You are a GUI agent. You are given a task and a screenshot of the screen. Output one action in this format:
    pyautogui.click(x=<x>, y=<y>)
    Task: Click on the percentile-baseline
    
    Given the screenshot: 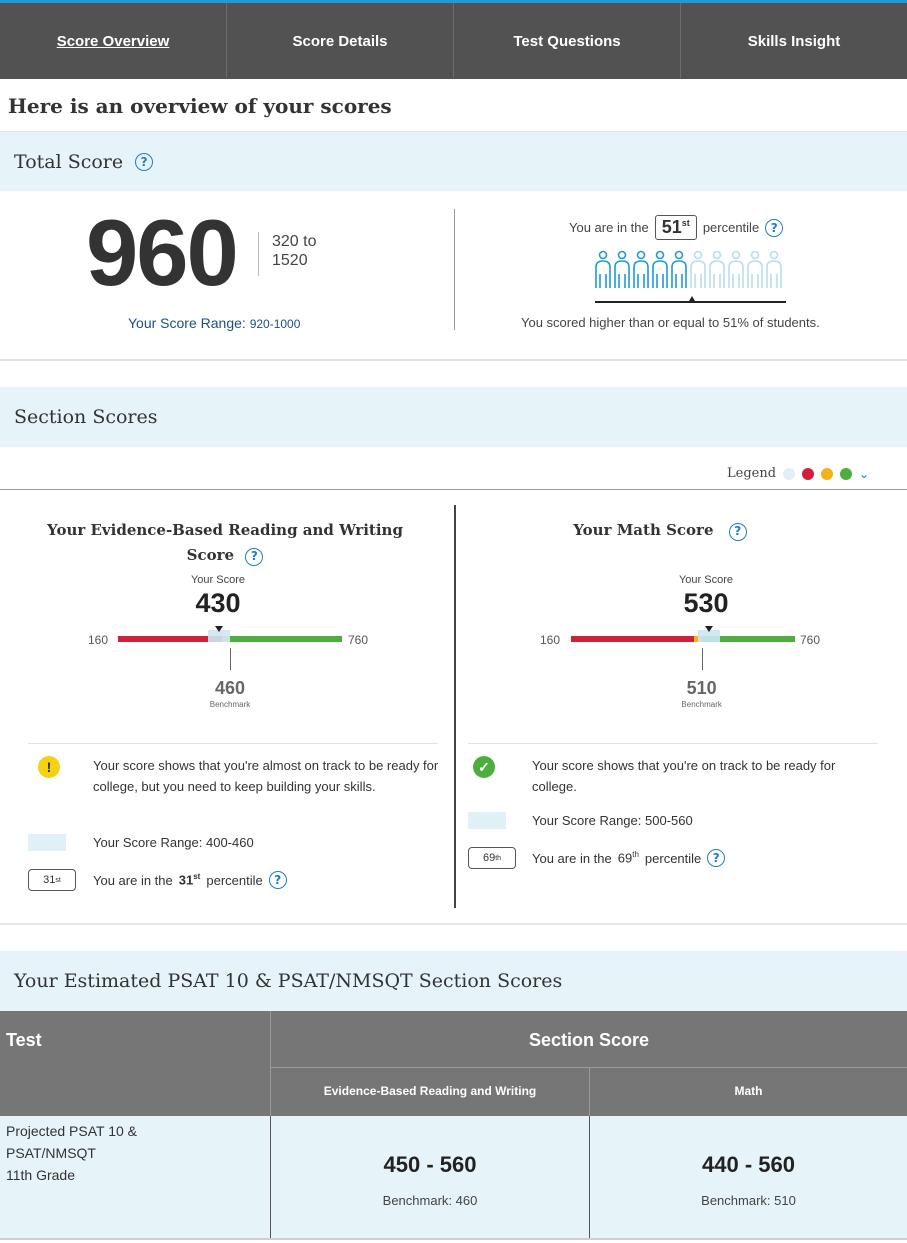 What is the action you would take?
    pyautogui.click(x=690, y=302)
    